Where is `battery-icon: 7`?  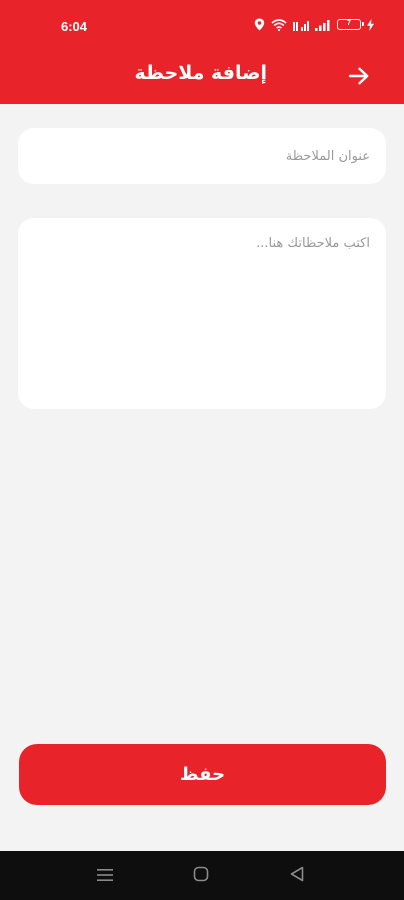
battery-icon: 7 is located at coordinates (350, 24).